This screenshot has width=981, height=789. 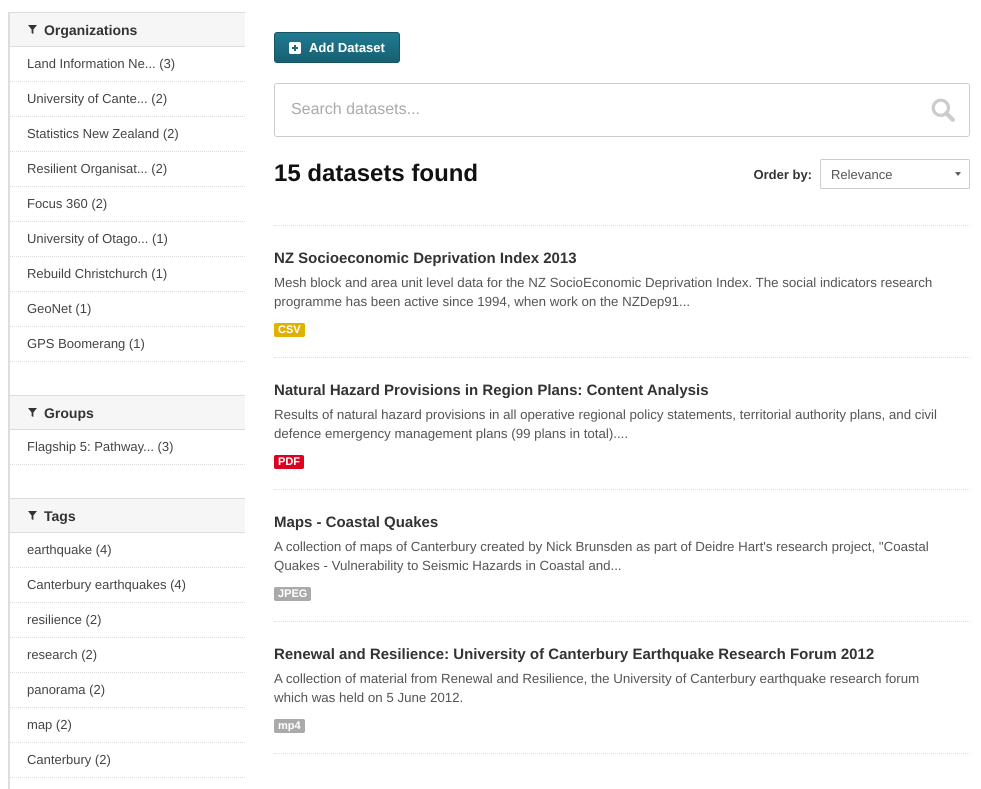 What do you see at coordinates (289, 462) in the screenshot?
I see `format-label: PDF` at bounding box center [289, 462].